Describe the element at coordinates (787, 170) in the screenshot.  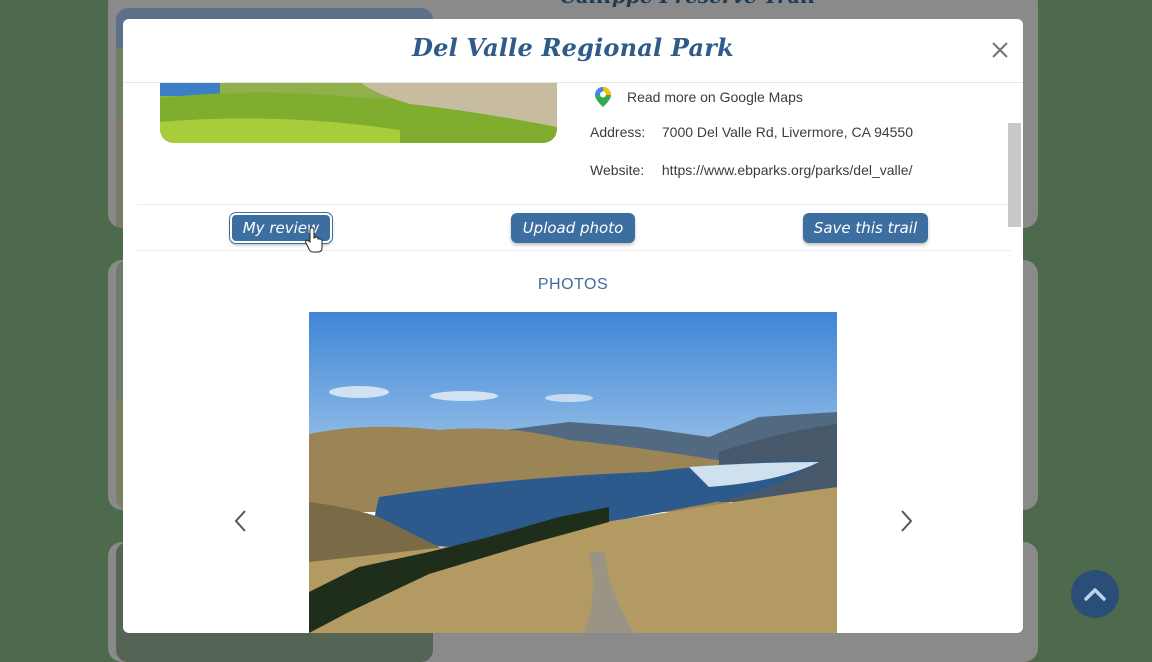
I see `website-link: https://www.ebparks.org/parks/del_valle/` at that location.